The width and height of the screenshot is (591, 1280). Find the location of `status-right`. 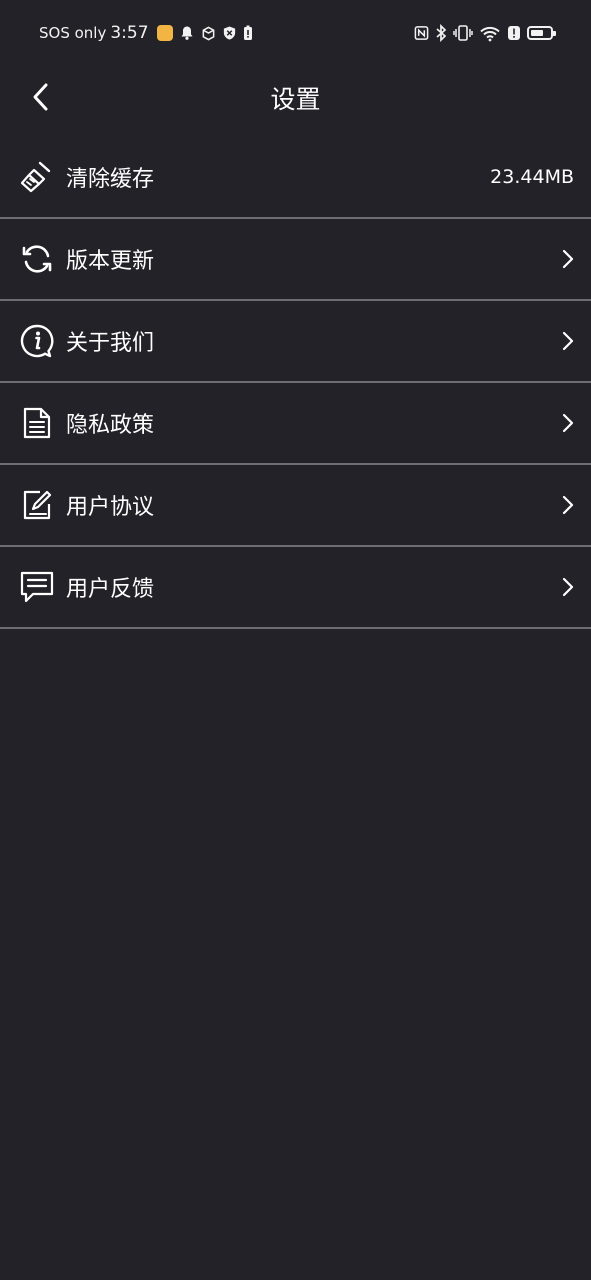

status-right is located at coordinates (485, 33).